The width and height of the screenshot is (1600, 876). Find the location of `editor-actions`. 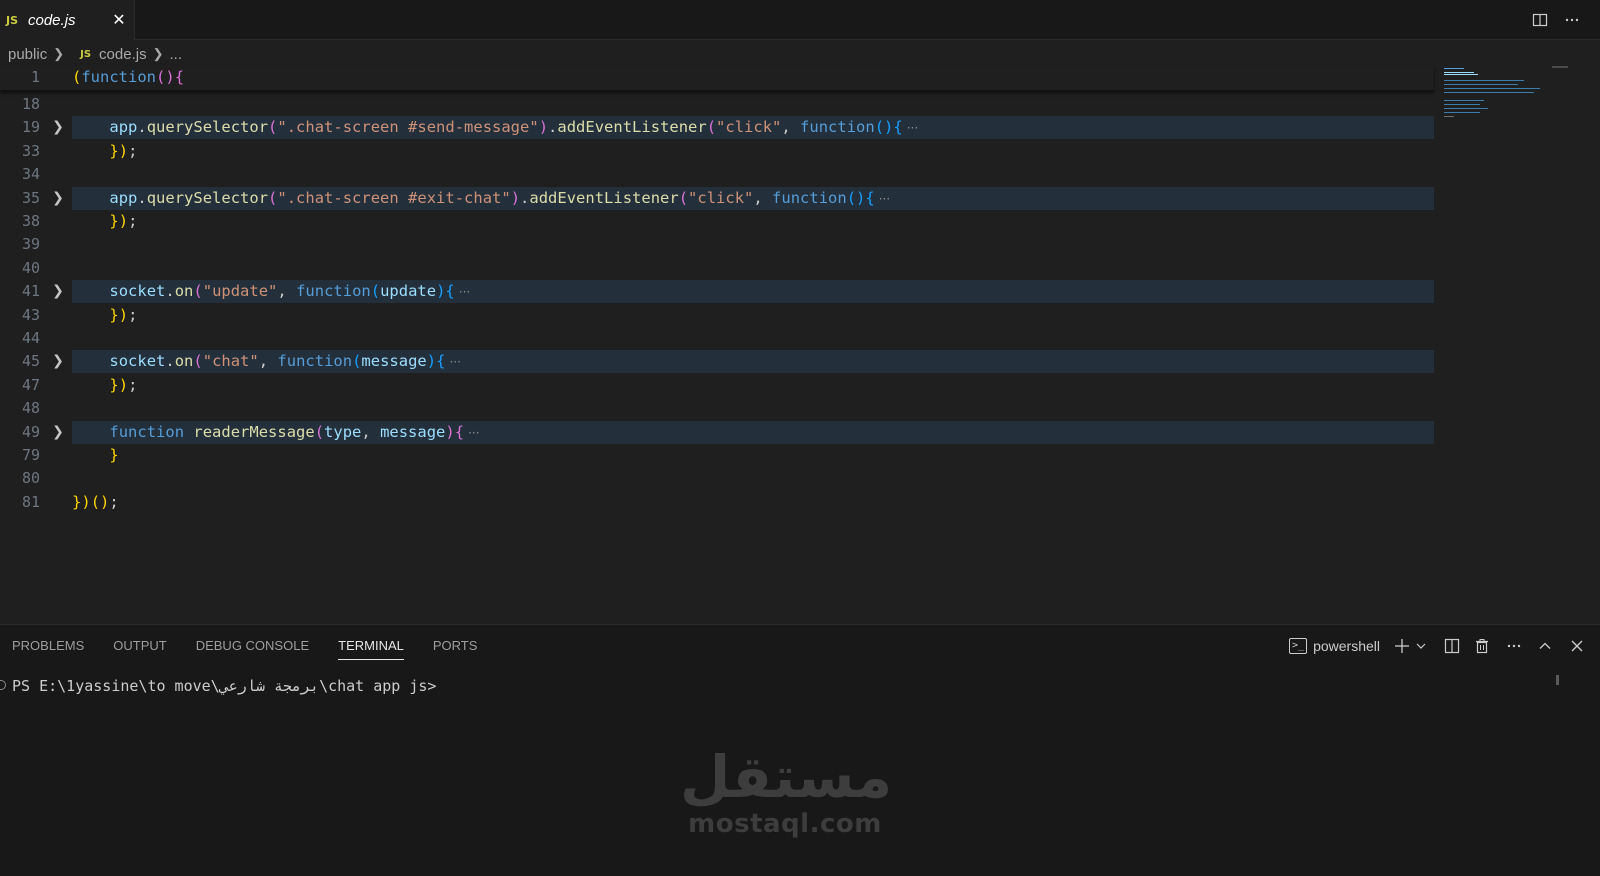

editor-actions is located at coordinates (1562, 20).